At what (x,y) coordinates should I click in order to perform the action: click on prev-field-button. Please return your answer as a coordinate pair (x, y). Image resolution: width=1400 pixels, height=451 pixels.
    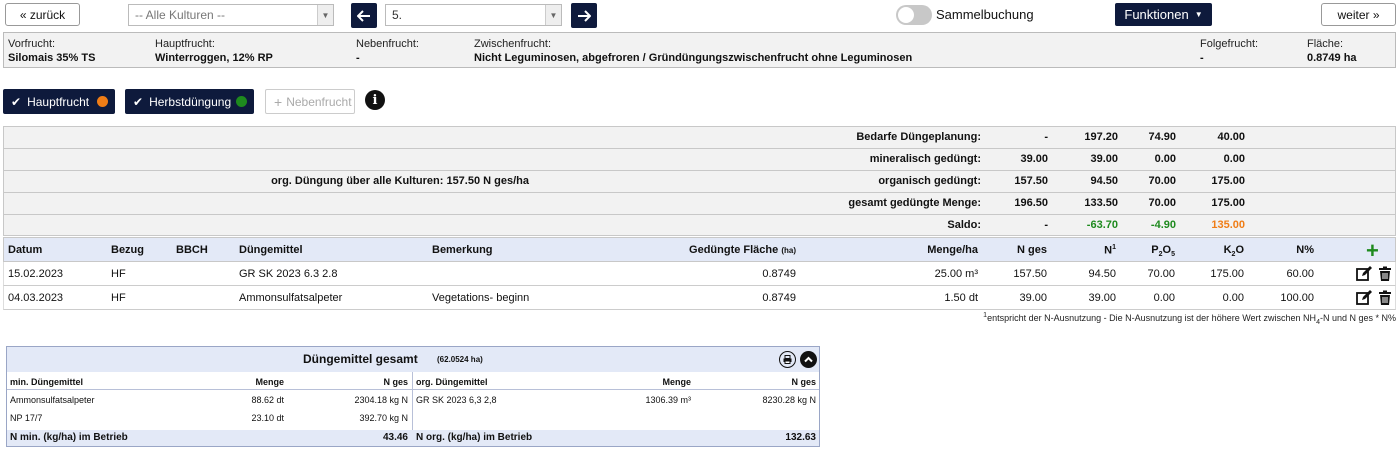
    Looking at the image, I should click on (364, 15).